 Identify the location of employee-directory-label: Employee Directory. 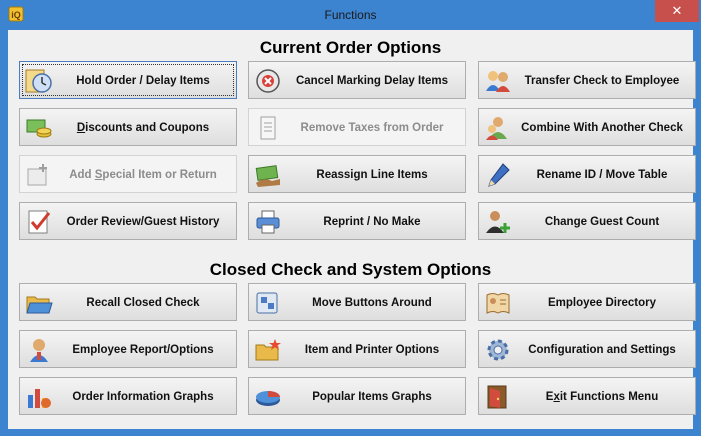
(601, 303).